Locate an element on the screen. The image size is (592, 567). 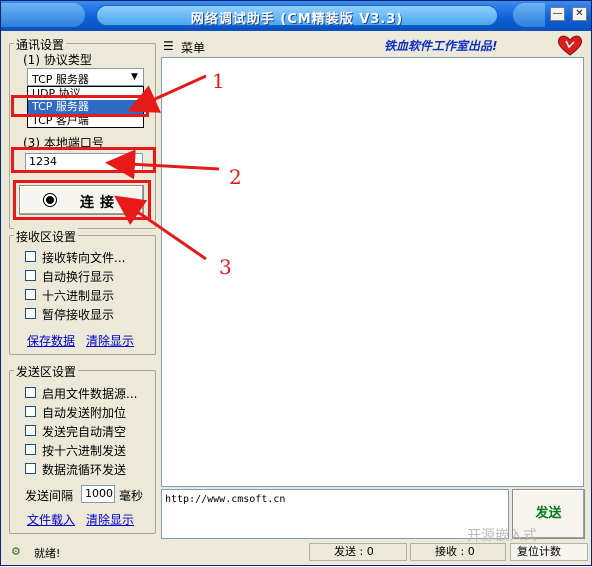
checkbox-auto-clear is located at coordinates (30, 430).